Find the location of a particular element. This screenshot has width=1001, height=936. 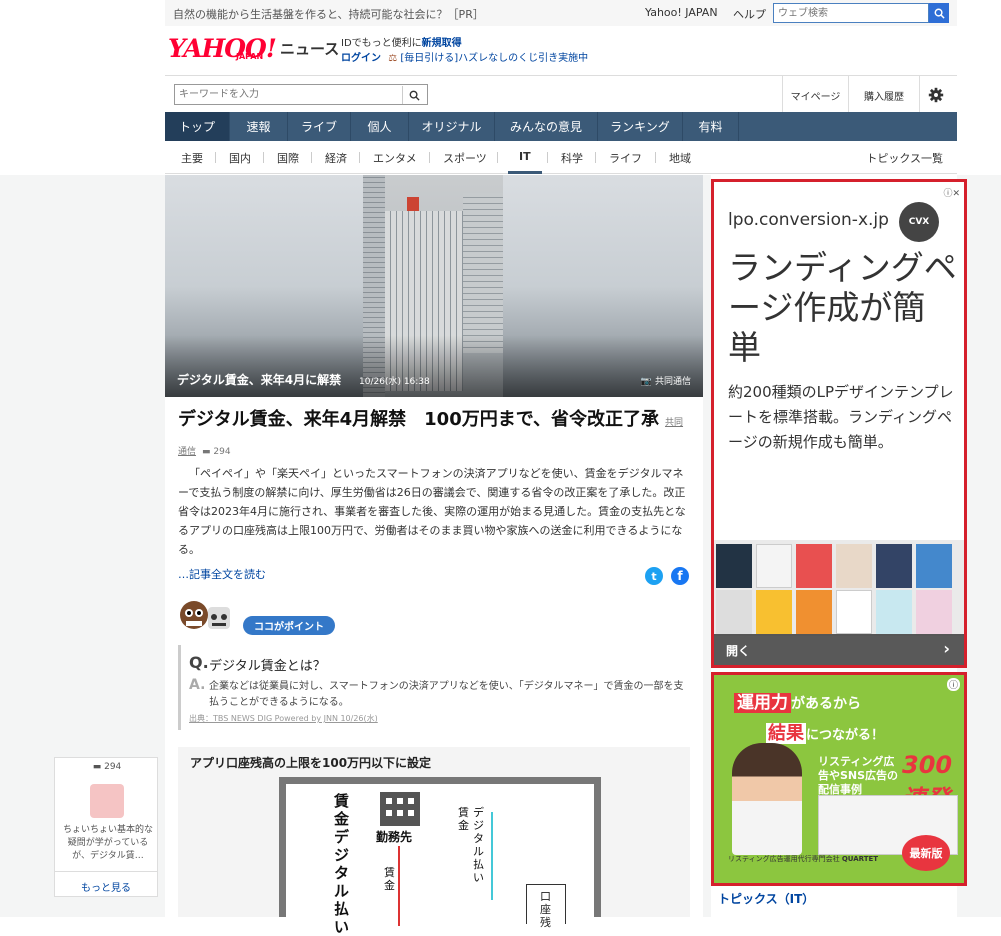

id-text: IDでもっと便利に is located at coordinates (381, 43).